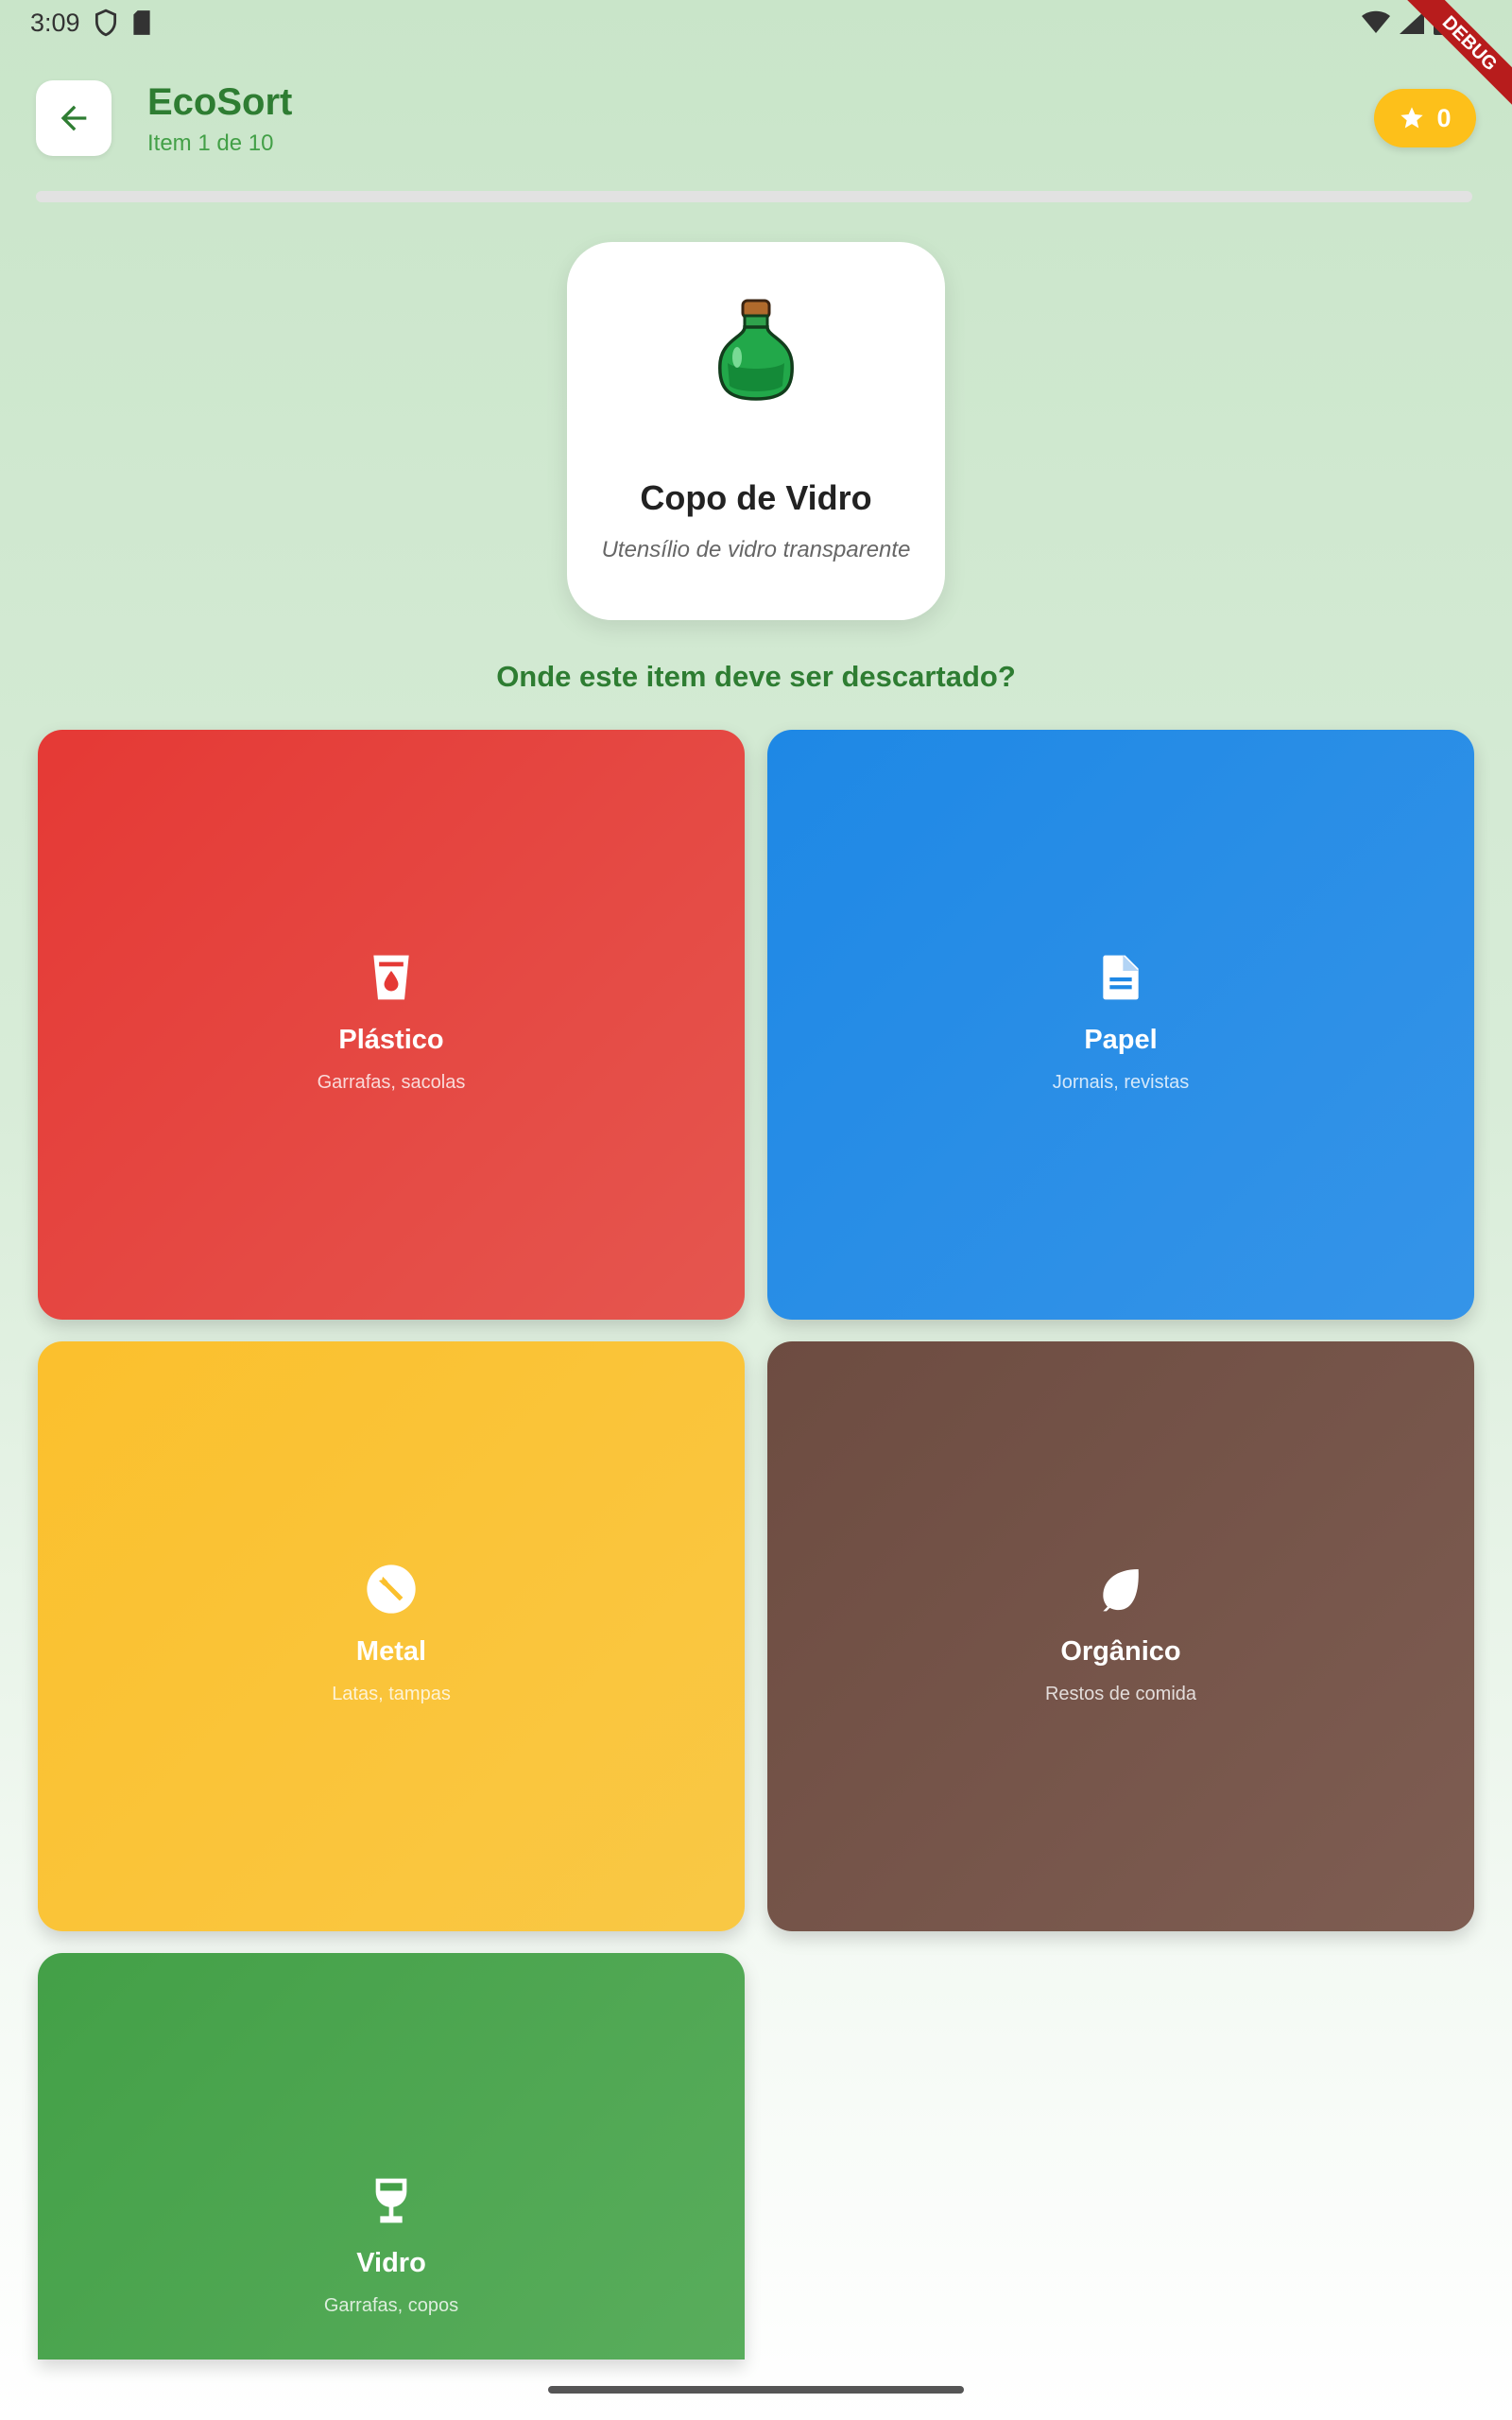  What do you see at coordinates (1121, 1082) in the screenshot?
I see `bin-subtitle: Jornais, revistas` at bounding box center [1121, 1082].